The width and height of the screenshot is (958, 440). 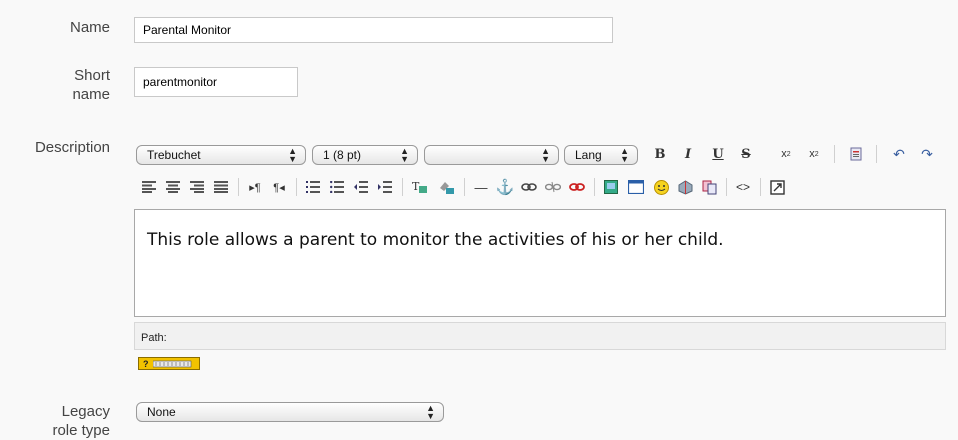 I want to click on lang-select: Lang ▲ ▼, so click(x=601, y=155).